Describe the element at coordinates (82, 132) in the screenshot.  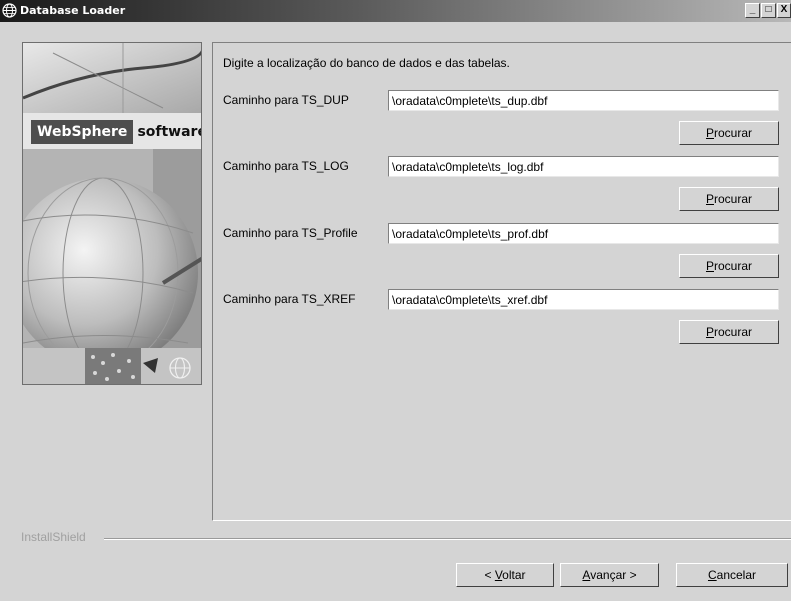
I see `brand-product: WebSphere` at that location.